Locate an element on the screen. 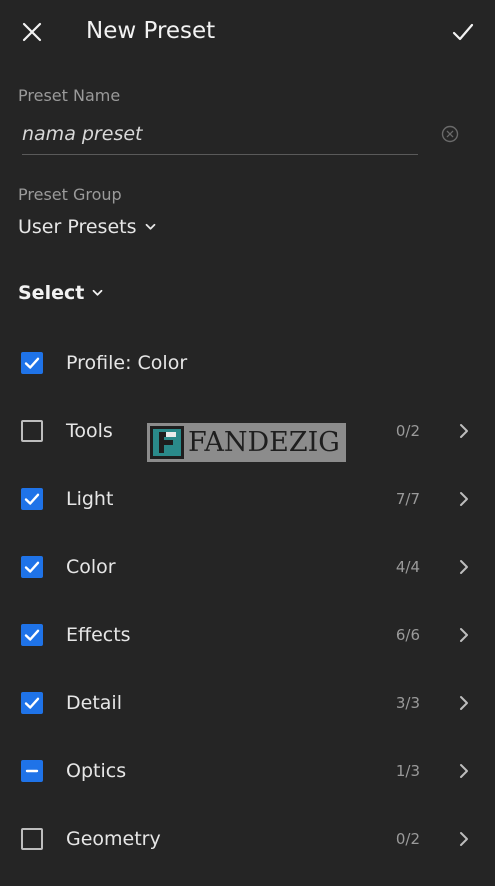  row-count: 4/4 is located at coordinates (407, 567).